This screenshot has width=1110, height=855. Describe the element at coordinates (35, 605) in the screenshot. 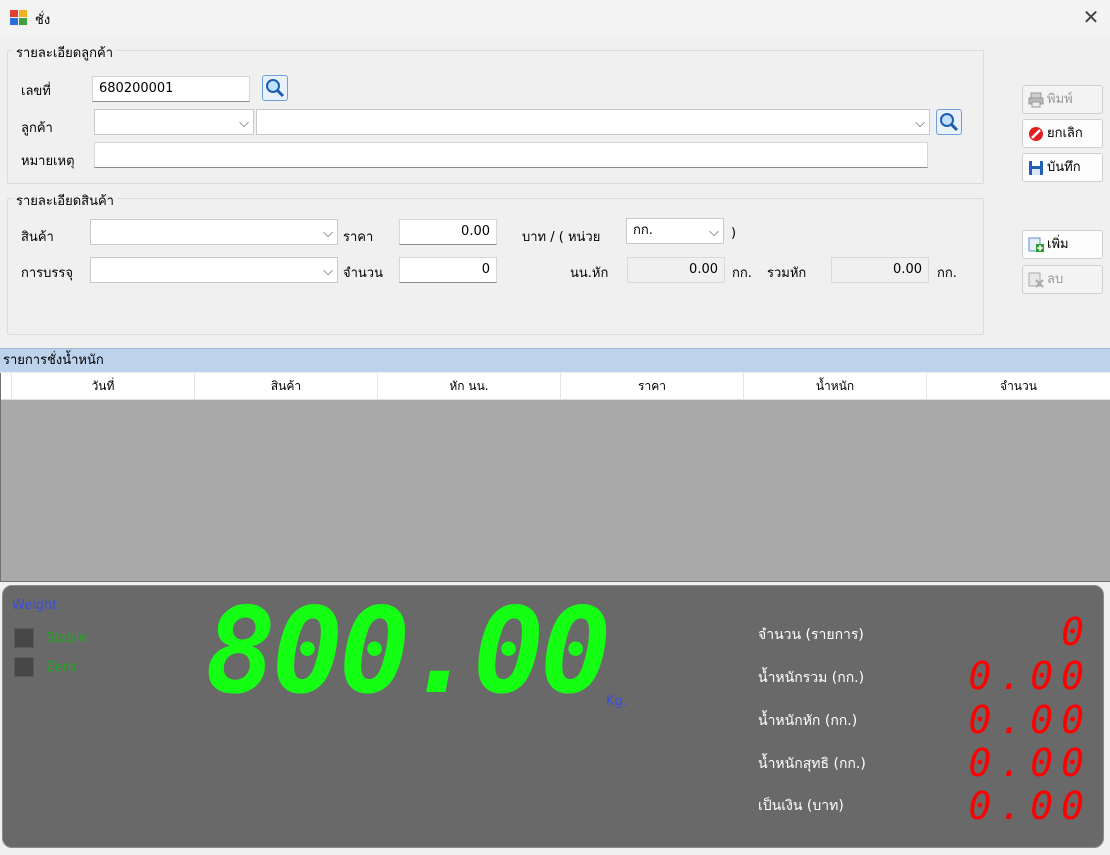

I see `weight-label: Weight` at that location.